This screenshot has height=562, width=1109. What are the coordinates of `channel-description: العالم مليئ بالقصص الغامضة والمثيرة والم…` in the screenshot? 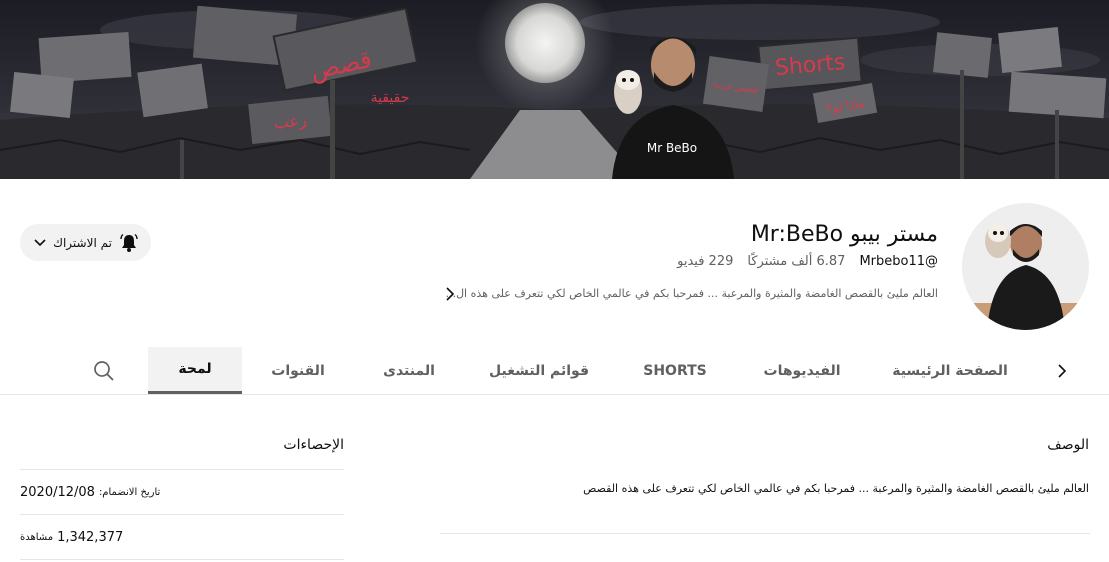 It's located at (692, 293).